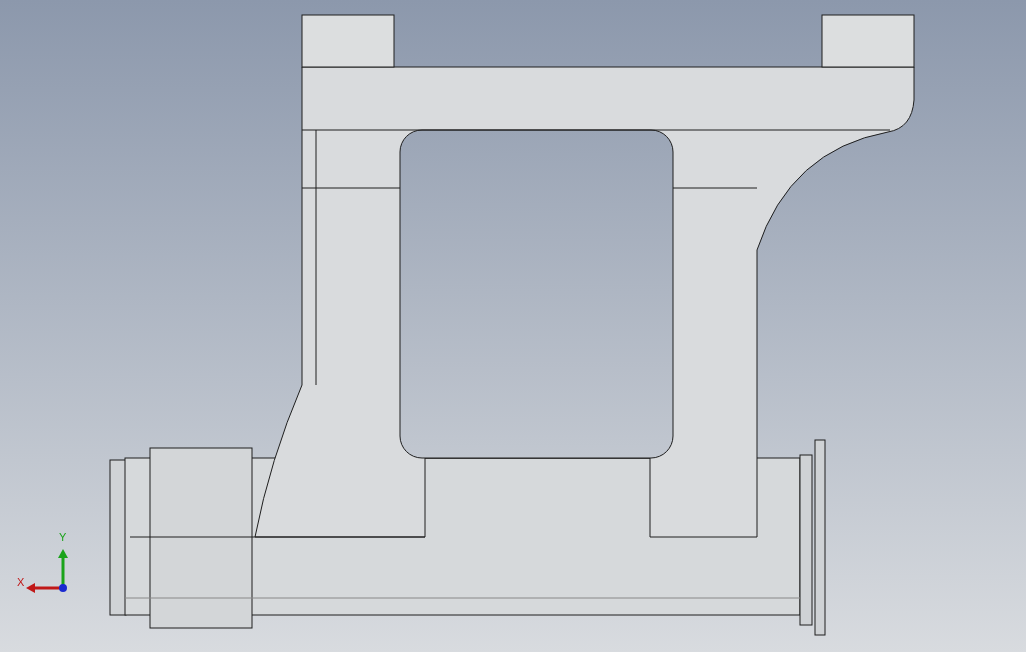 The width and height of the screenshot is (1026, 652). What do you see at coordinates (63, 537) in the screenshot?
I see `y-axis-label: Y` at bounding box center [63, 537].